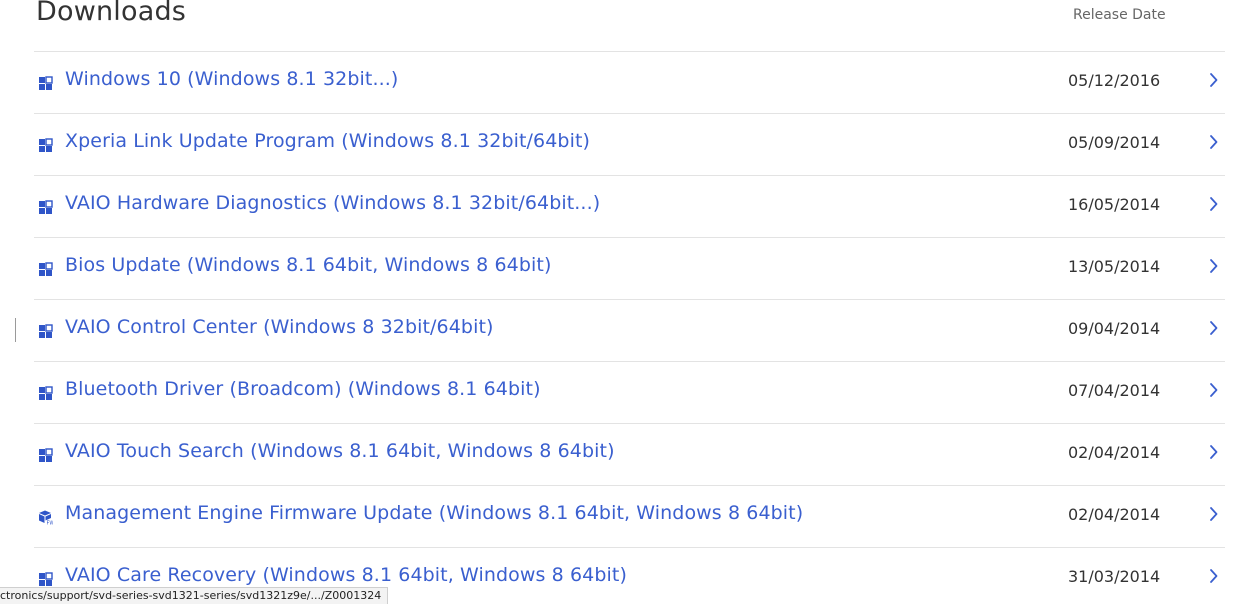 The width and height of the screenshot is (1239, 604). What do you see at coordinates (1114, 80) in the screenshot?
I see `release-date: 05/12/2016` at bounding box center [1114, 80].